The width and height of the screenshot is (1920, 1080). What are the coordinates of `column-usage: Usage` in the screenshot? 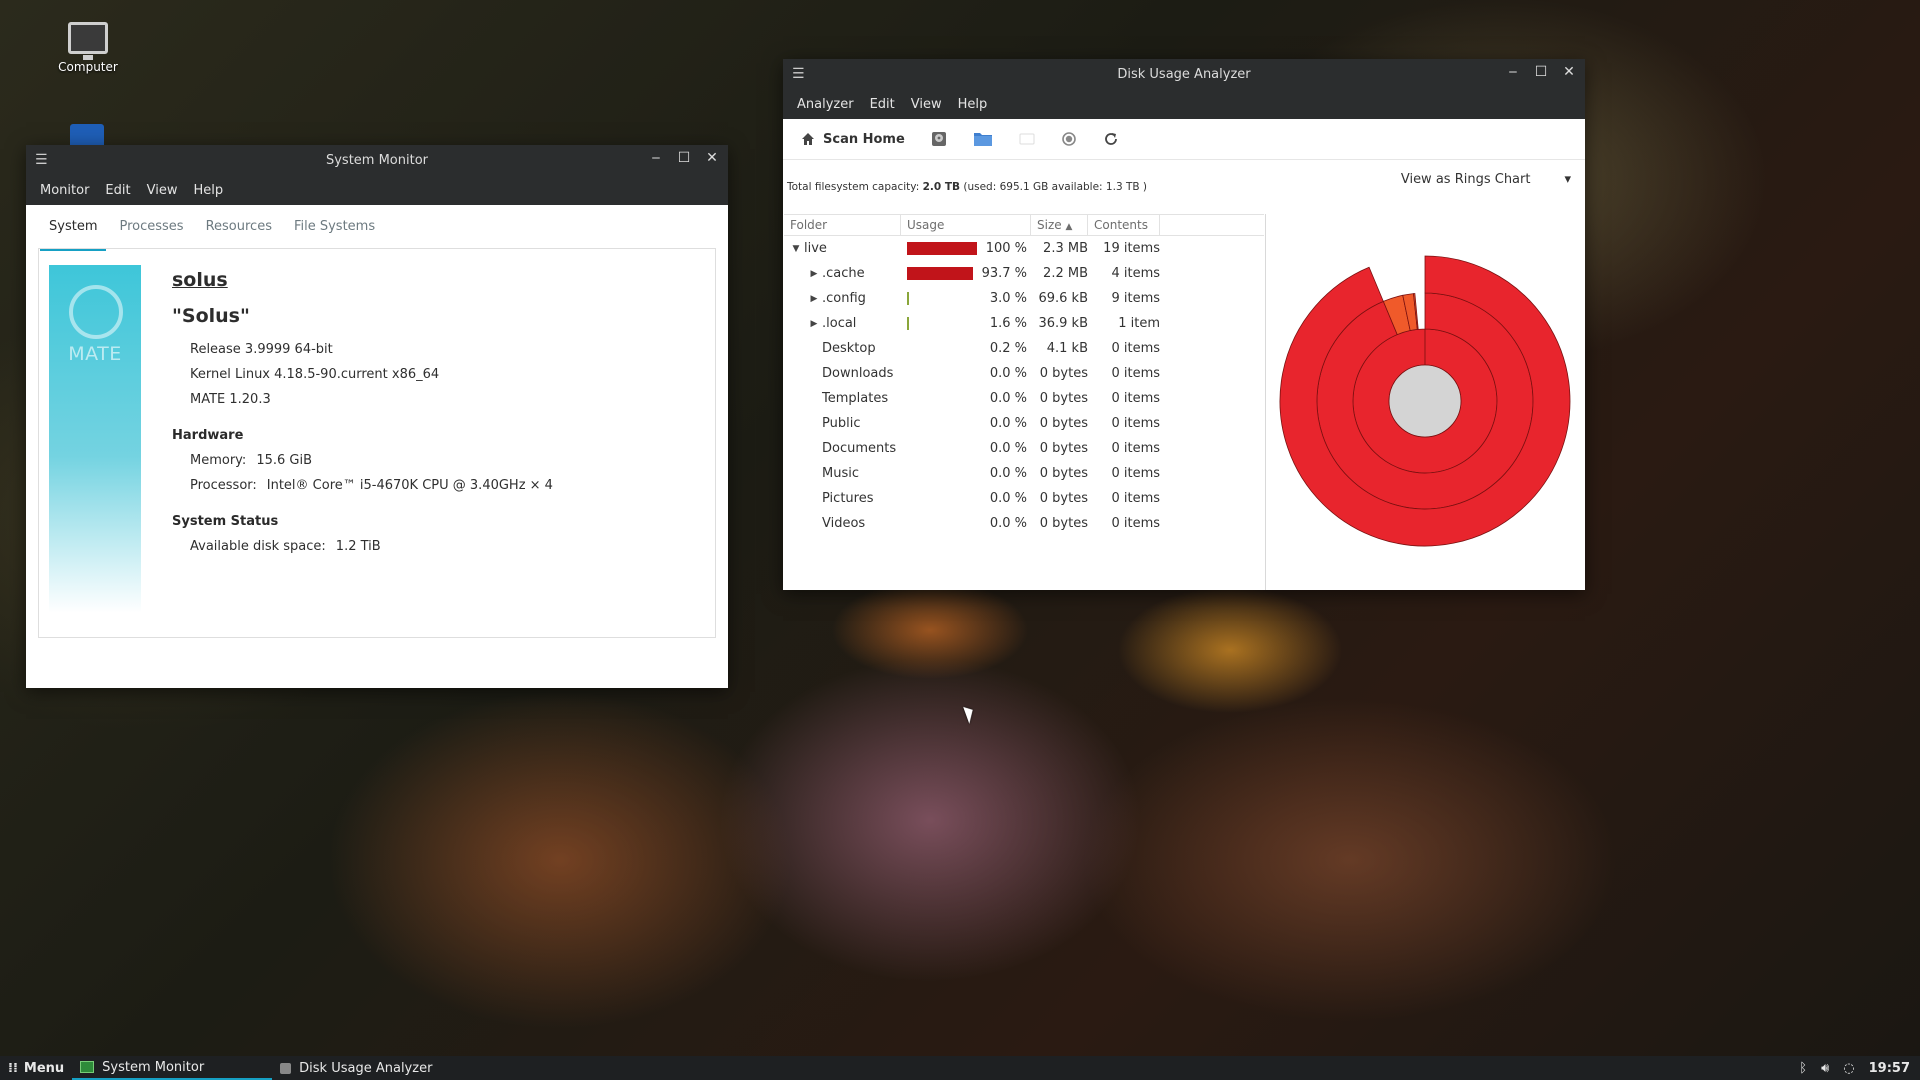 It's located at (966, 225).